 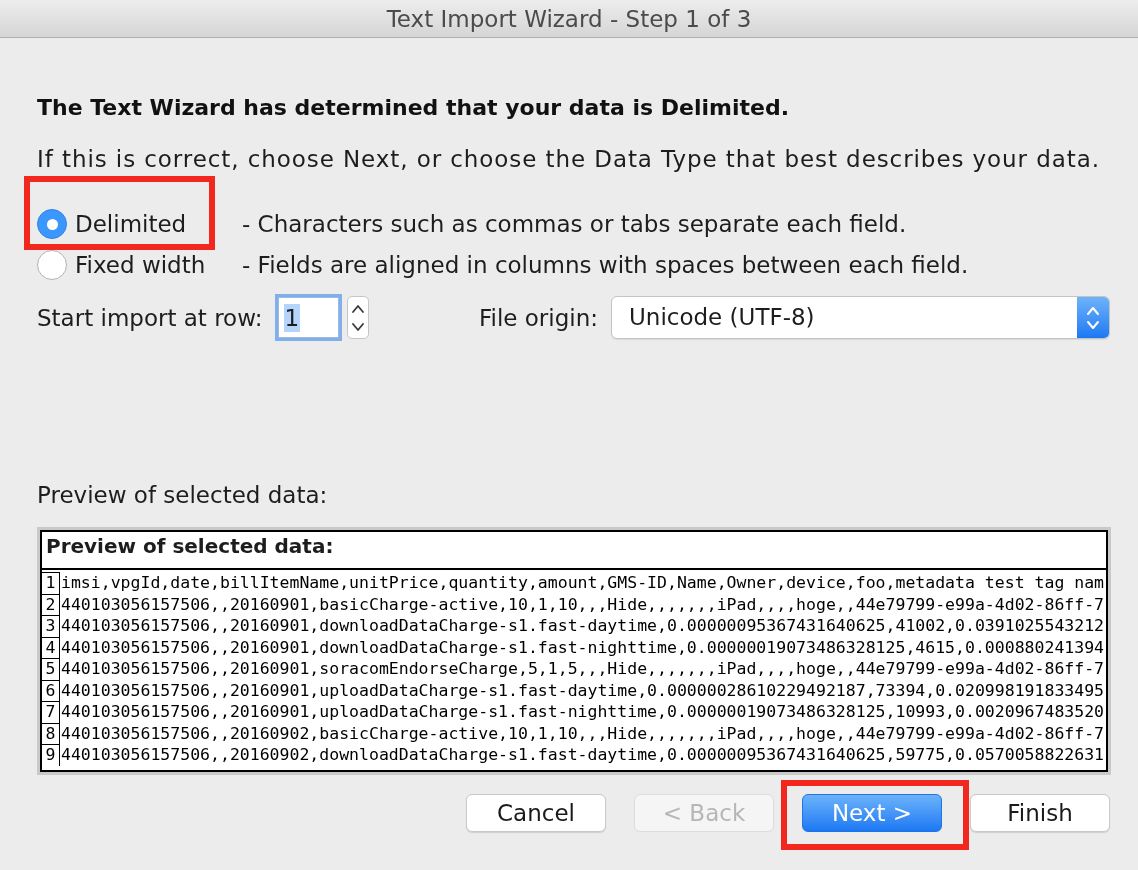 What do you see at coordinates (1040, 813) in the screenshot?
I see `finish-button: Finish` at bounding box center [1040, 813].